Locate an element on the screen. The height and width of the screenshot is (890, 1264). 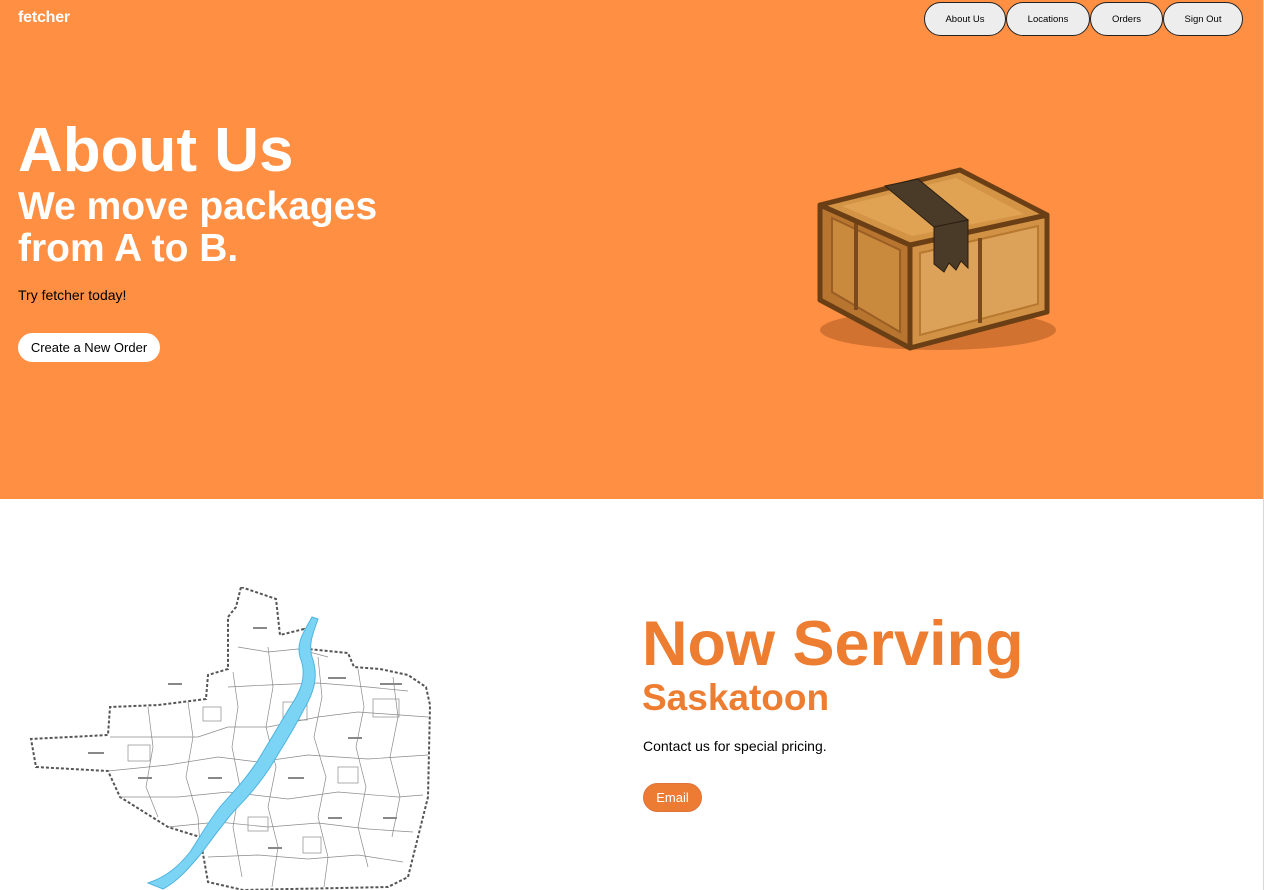
package-box-icon is located at coordinates (935, 262).